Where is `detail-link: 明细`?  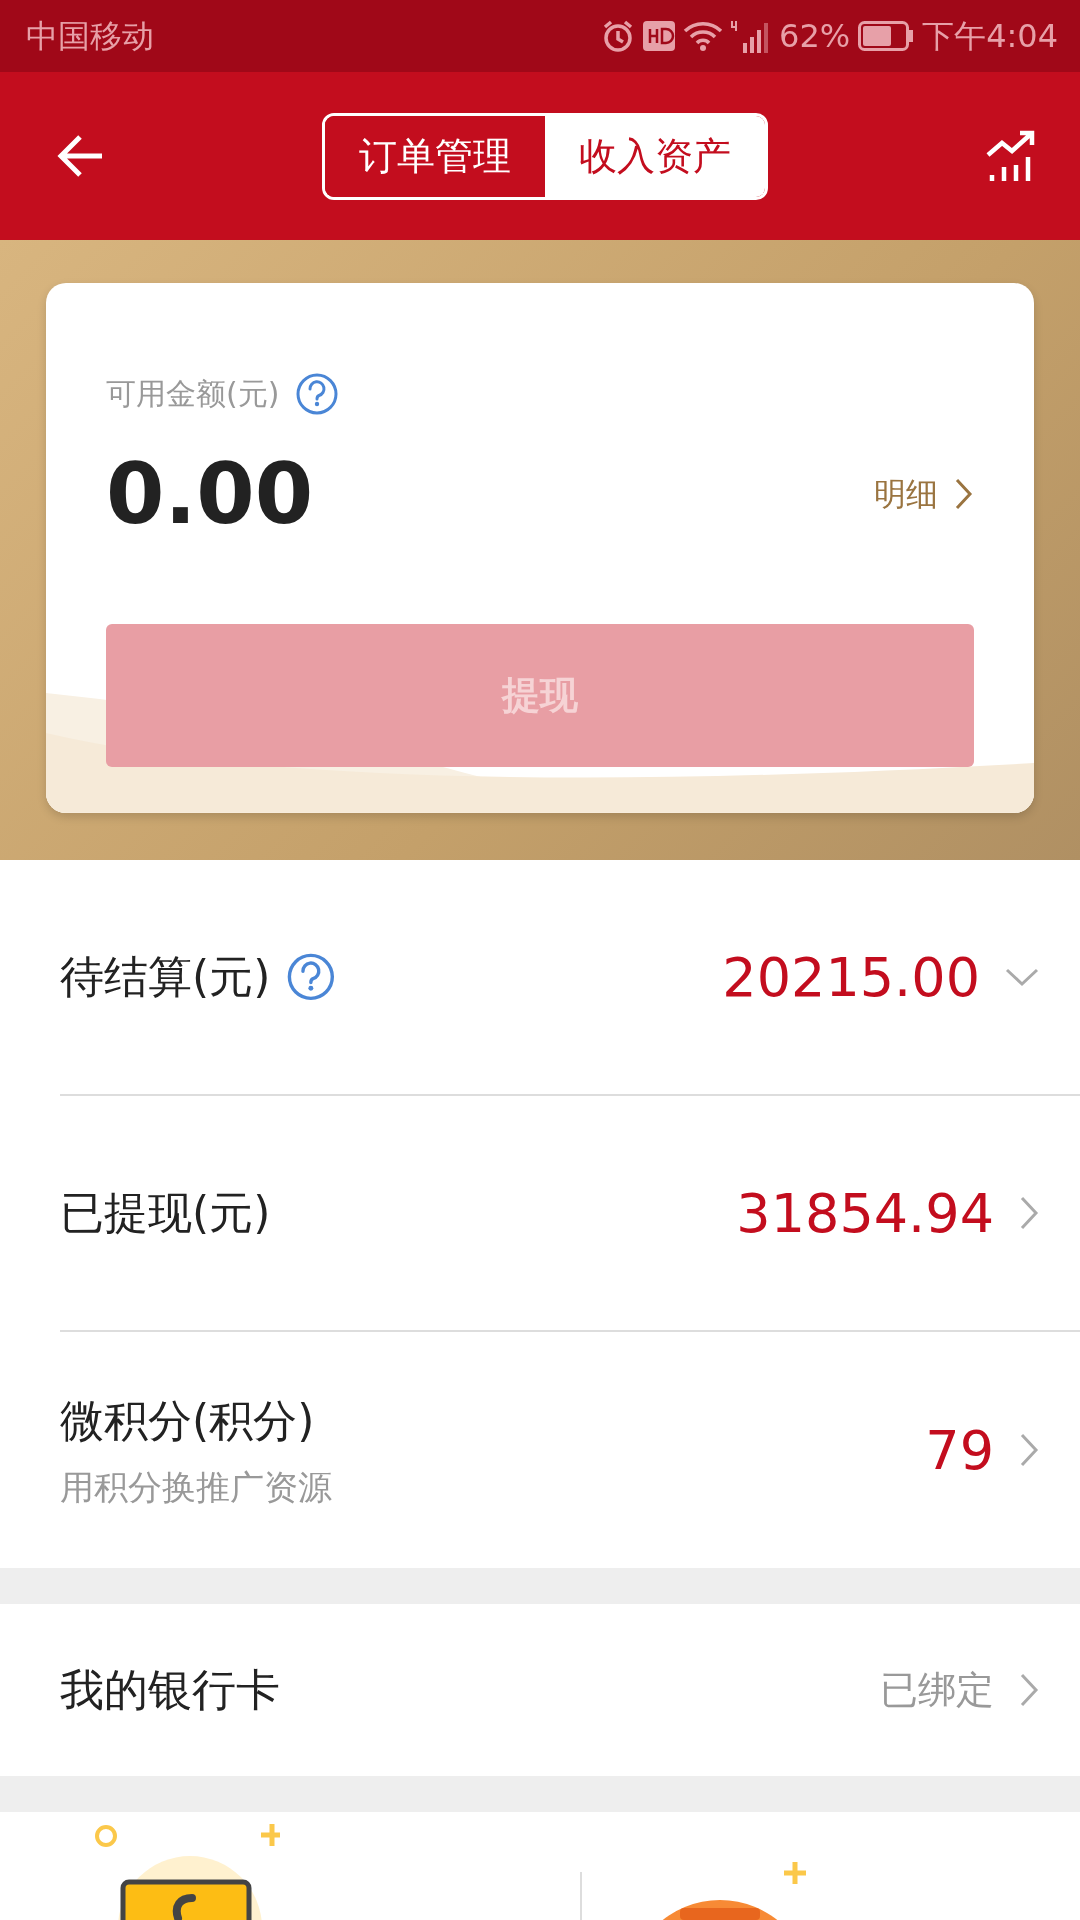
detail-link: 明细 is located at coordinates (924, 494).